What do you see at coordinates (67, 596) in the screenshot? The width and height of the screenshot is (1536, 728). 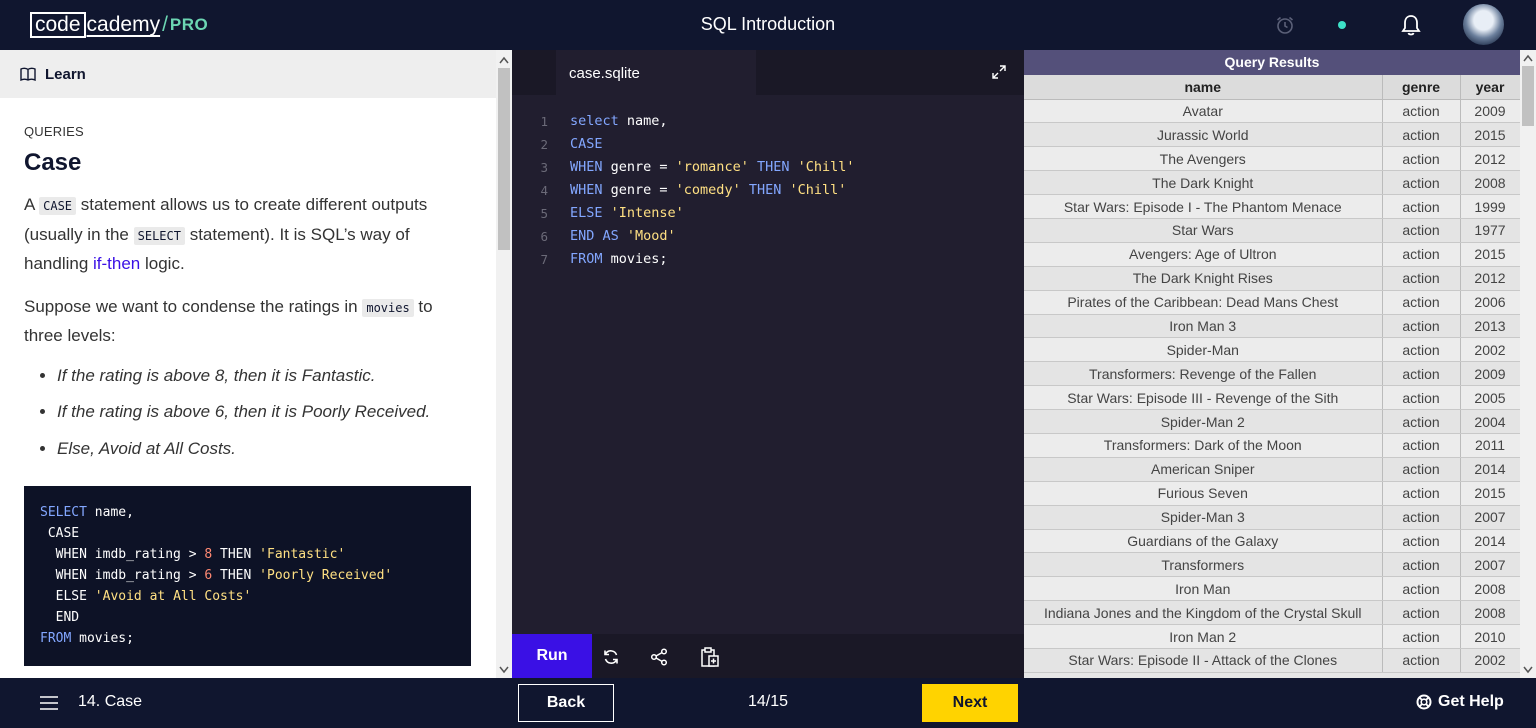 I see `code-token: ELSE` at bounding box center [67, 596].